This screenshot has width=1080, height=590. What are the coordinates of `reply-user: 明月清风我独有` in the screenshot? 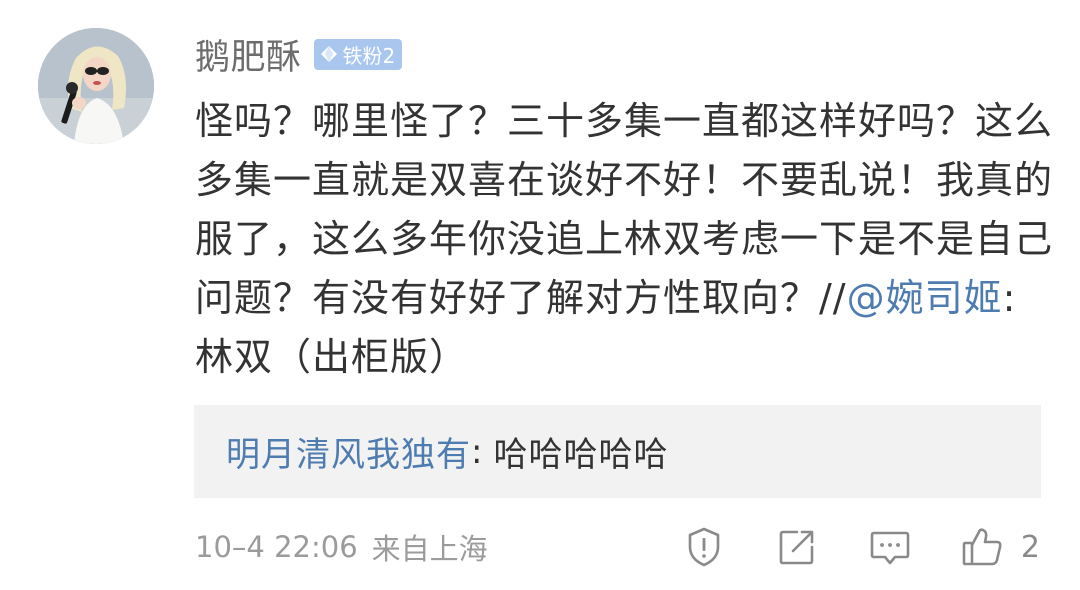 It's located at (348, 451).